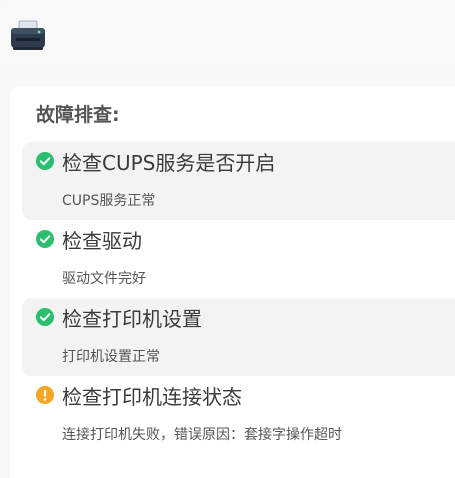 This screenshot has height=478, width=455. Describe the element at coordinates (104, 279) in the screenshot. I see `check-item-description: 驱动文件完好` at that location.